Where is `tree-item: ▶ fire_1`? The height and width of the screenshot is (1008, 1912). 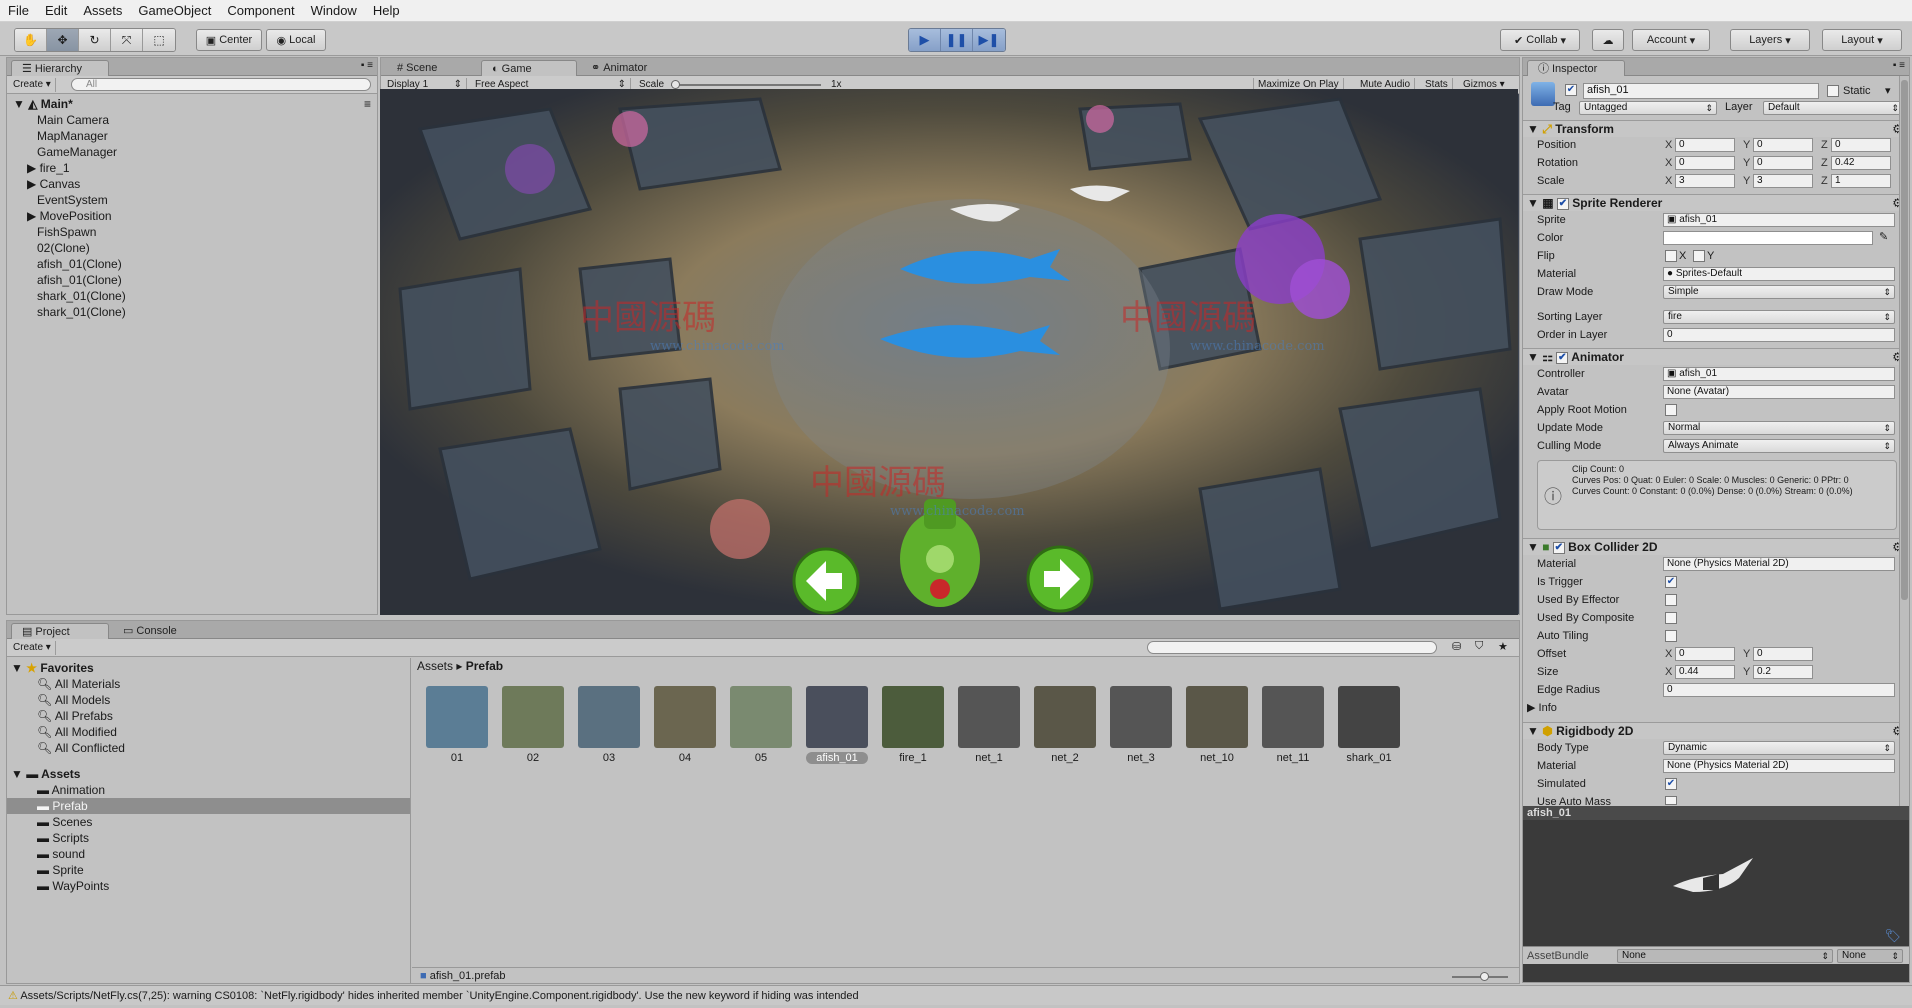 tree-item: ▶ fire_1 is located at coordinates (192, 168).